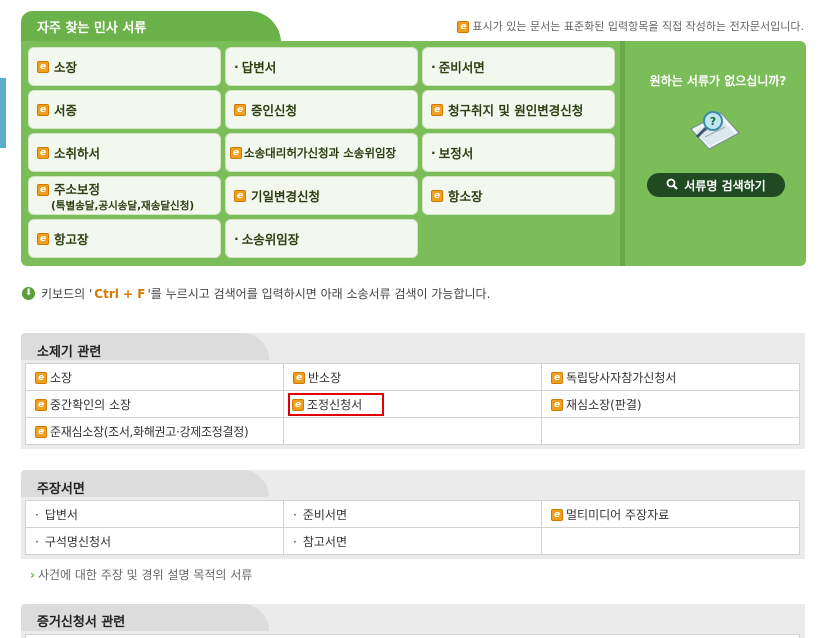 The height and width of the screenshot is (638, 820). What do you see at coordinates (124, 109) in the screenshot?
I see `fav-item-documentary-evidence: e 서증` at bounding box center [124, 109].